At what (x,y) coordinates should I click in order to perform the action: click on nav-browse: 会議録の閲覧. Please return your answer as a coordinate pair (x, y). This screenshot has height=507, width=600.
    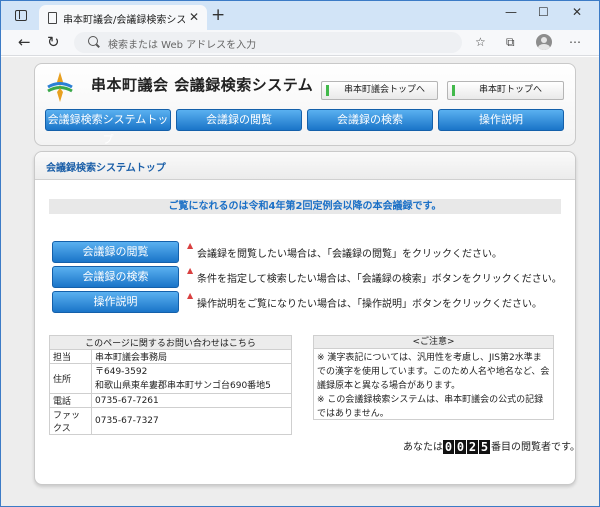
    Looking at the image, I should click on (239, 120).